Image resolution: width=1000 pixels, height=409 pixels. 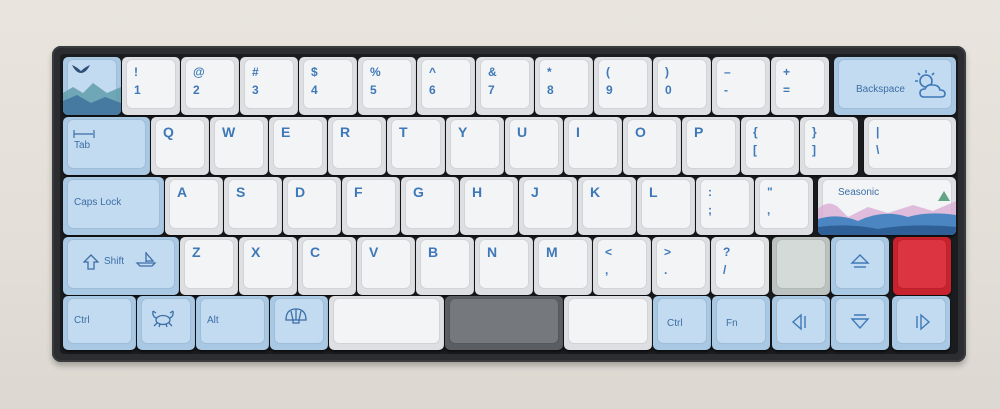 What do you see at coordinates (82, 320) in the screenshot?
I see `key-ctrl-left-label: Ctrl` at bounding box center [82, 320].